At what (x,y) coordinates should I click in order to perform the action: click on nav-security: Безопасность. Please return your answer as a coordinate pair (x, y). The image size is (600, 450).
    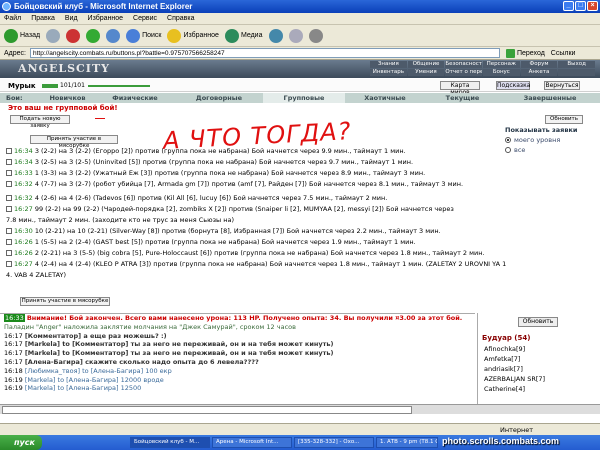
    Looking at the image, I should click on (463, 64).